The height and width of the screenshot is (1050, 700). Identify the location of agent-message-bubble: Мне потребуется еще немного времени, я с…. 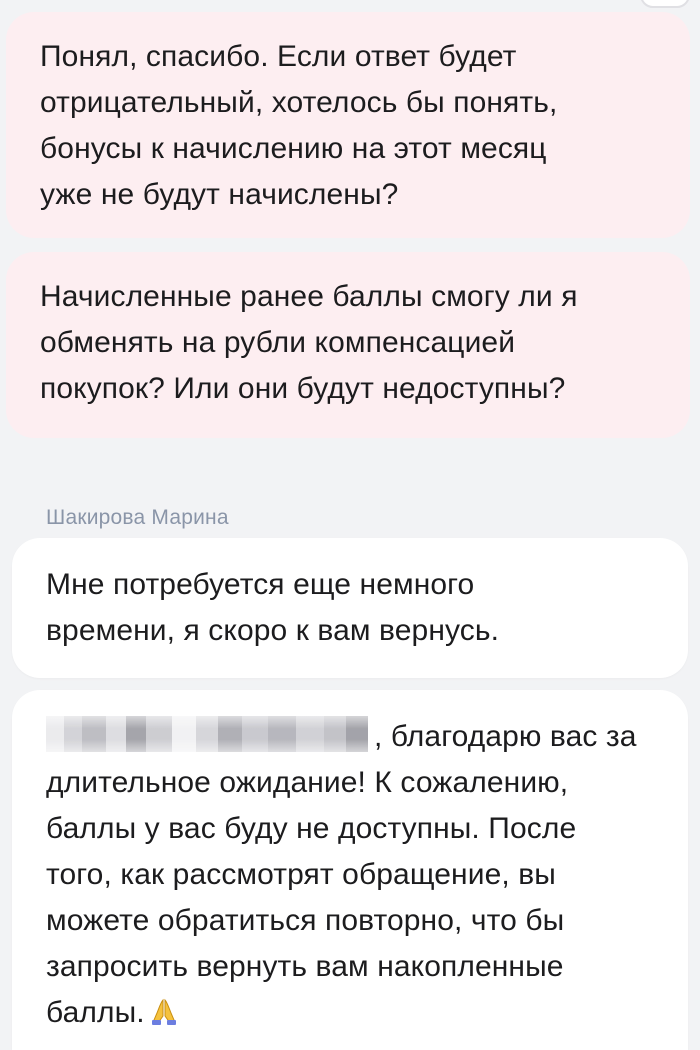
(350, 608).